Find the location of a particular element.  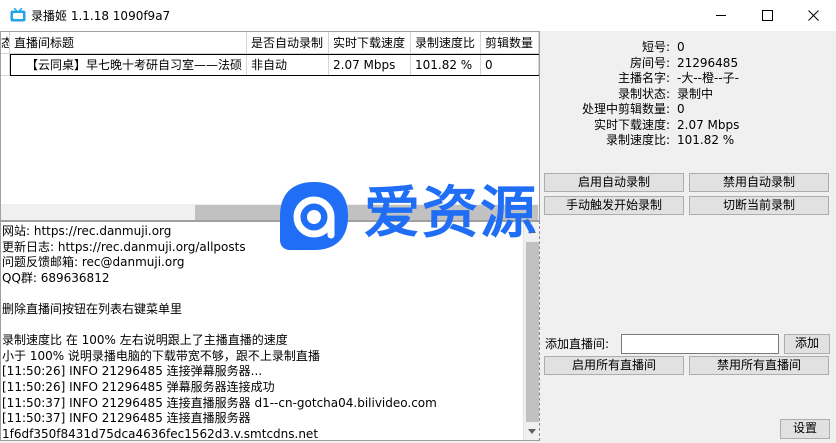

info-row-record-status: 录制状态: 录制中 is located at coordinates (688, 95).